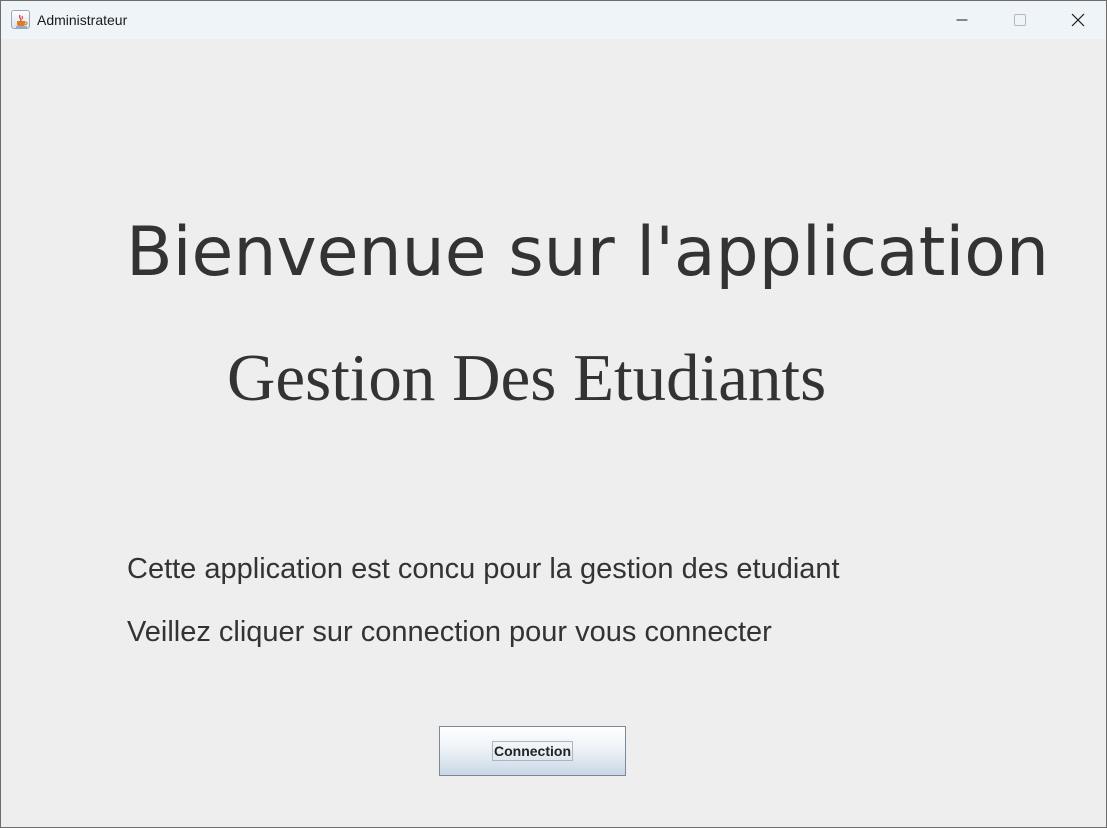 The width and height of the screenshot is (1107, 828). Describe the element at coordinates (553, 20) in the screenshot. I see `title-bar: Administrateur` at that location.